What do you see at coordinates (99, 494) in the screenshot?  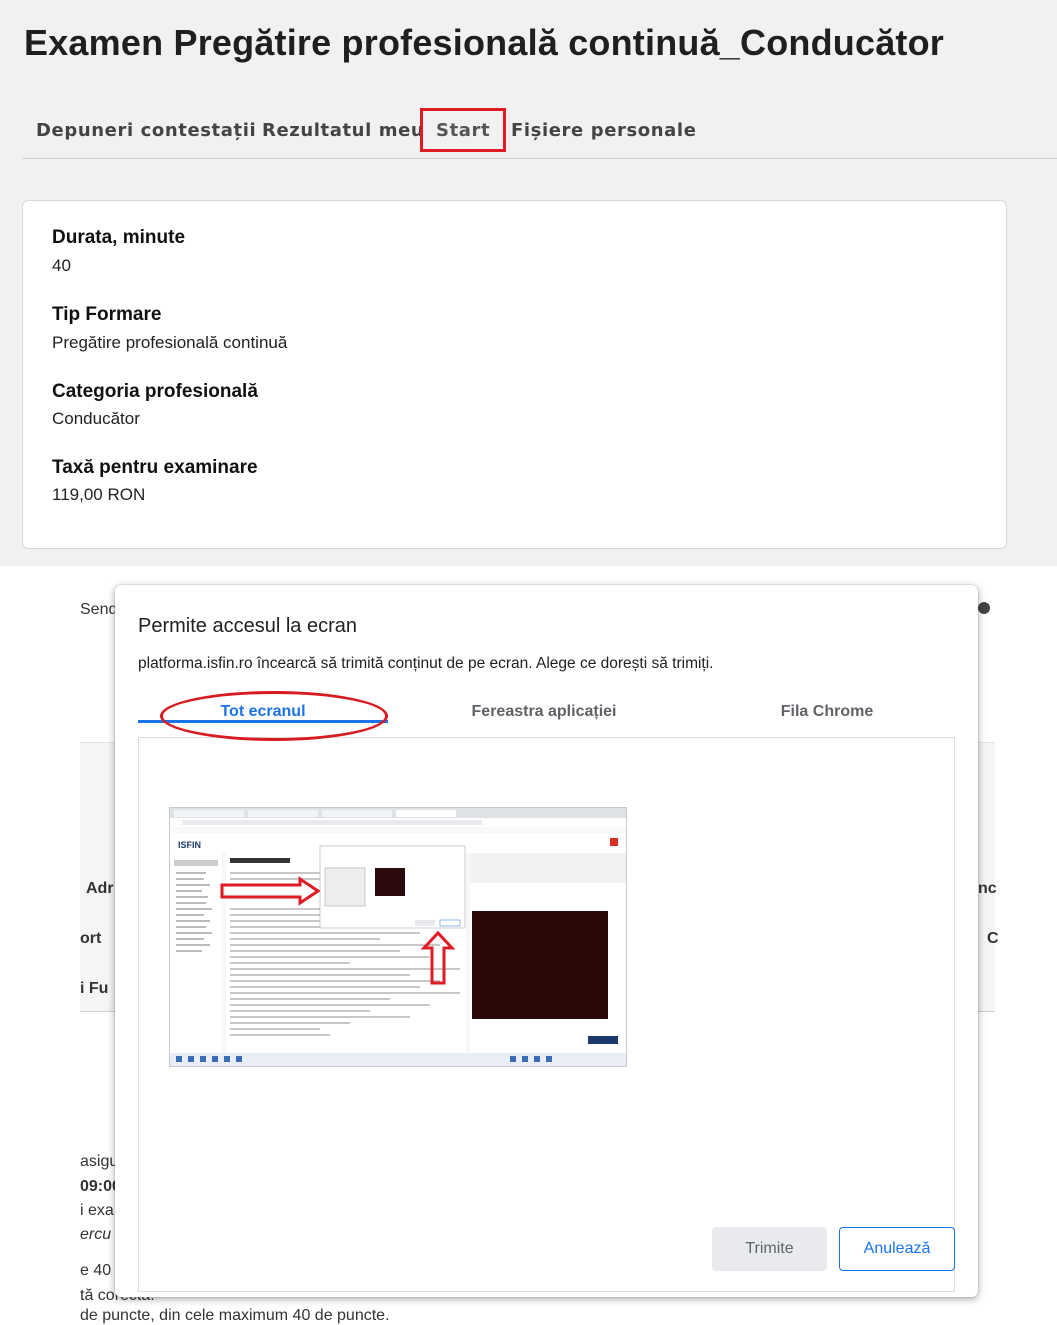 I see `exam-fee-value: 119,00 RON` at bounding box center [99, 494].